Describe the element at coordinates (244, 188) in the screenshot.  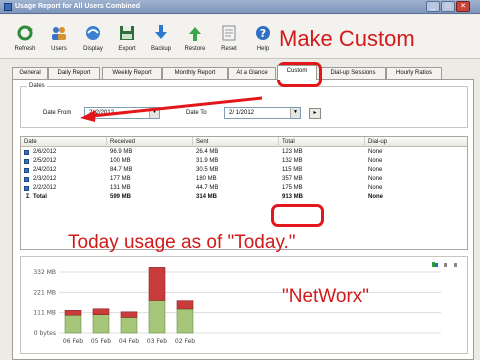
I see `table-row: 2/2/2012 131 MB 44.7 MB 175 MB None` at that location.